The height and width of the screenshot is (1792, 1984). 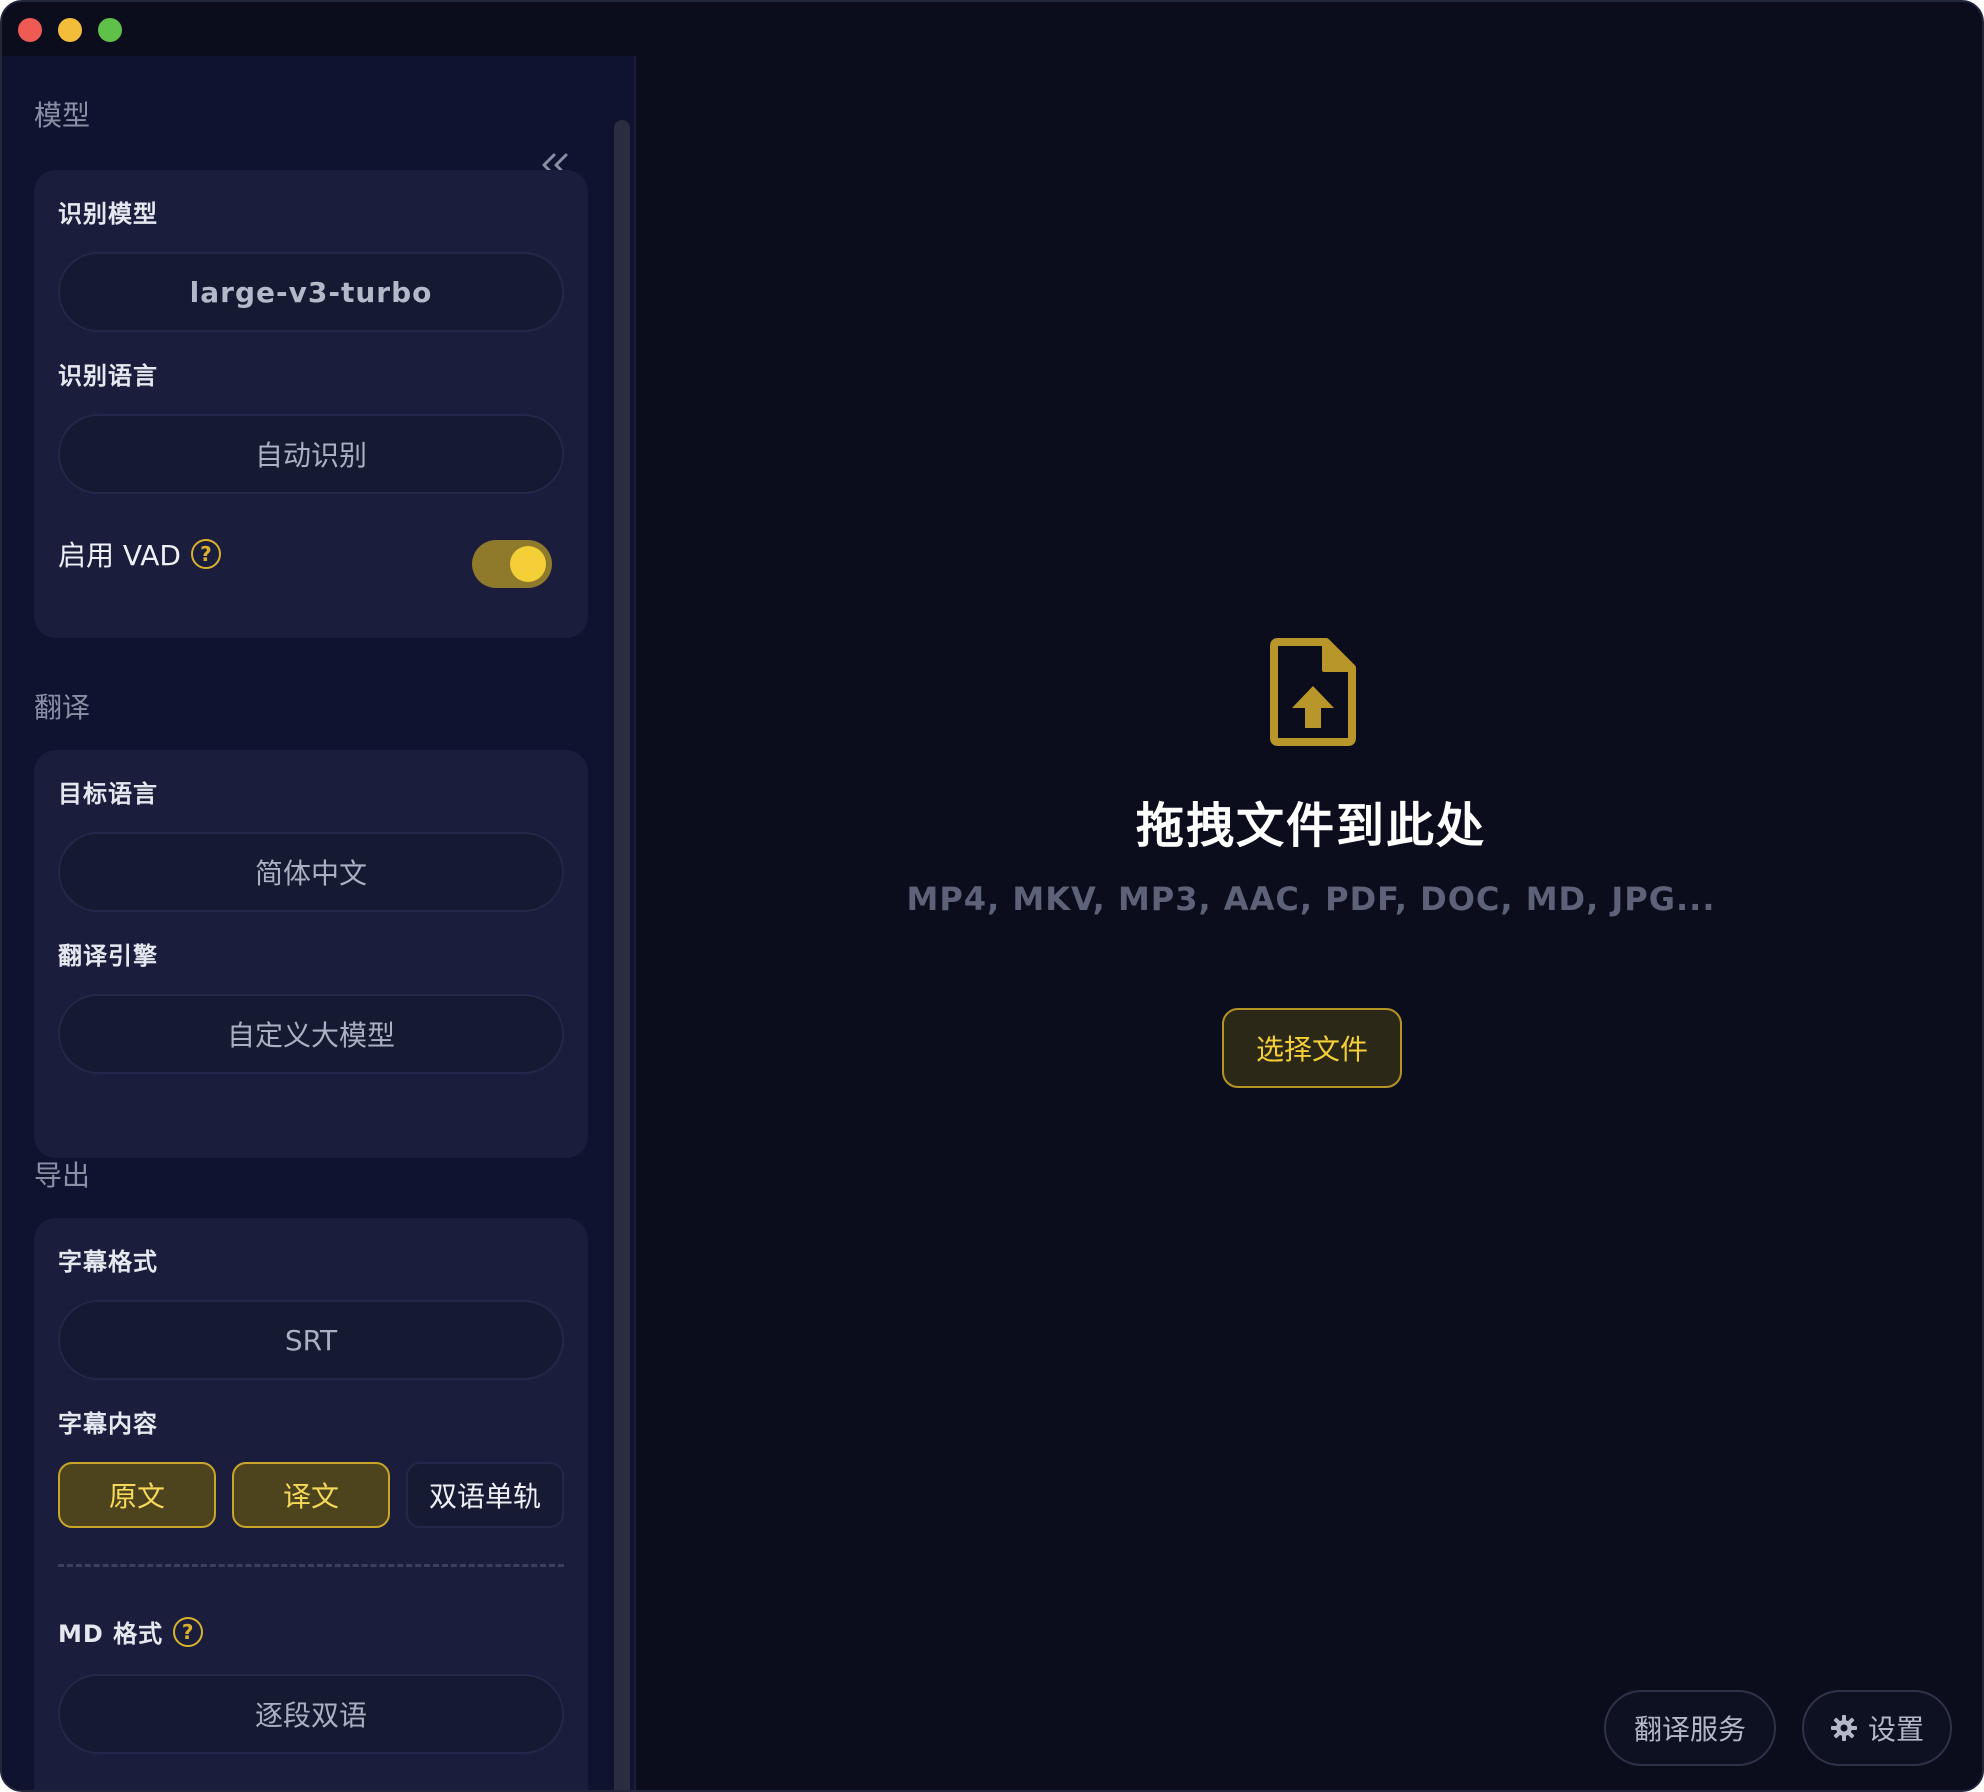 I want to click on export-section-title: 导出, so click(x=62, y=1175).